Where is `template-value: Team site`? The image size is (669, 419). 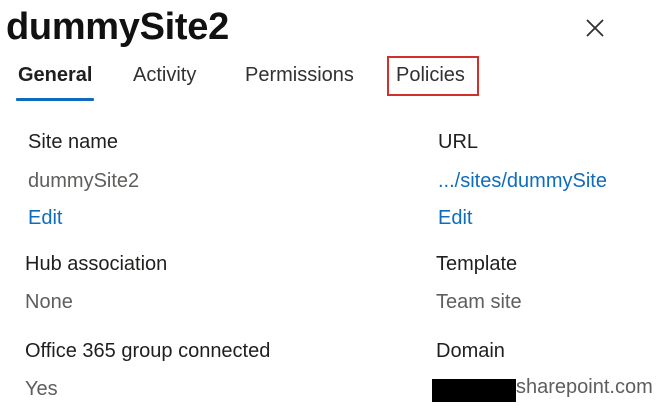 template-value: Team site is located at coordinates (479, 302).